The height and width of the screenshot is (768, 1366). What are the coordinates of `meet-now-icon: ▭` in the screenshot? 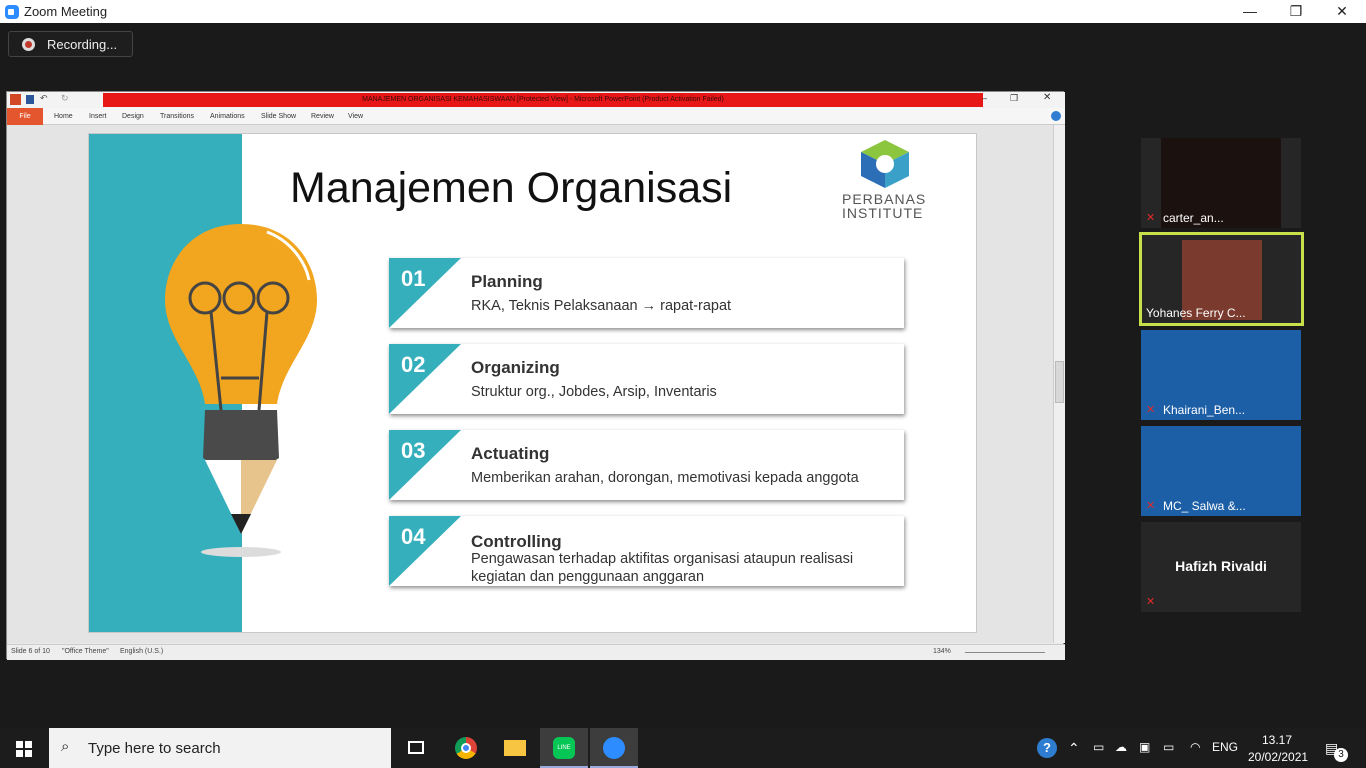 It's located at (1098, 747).